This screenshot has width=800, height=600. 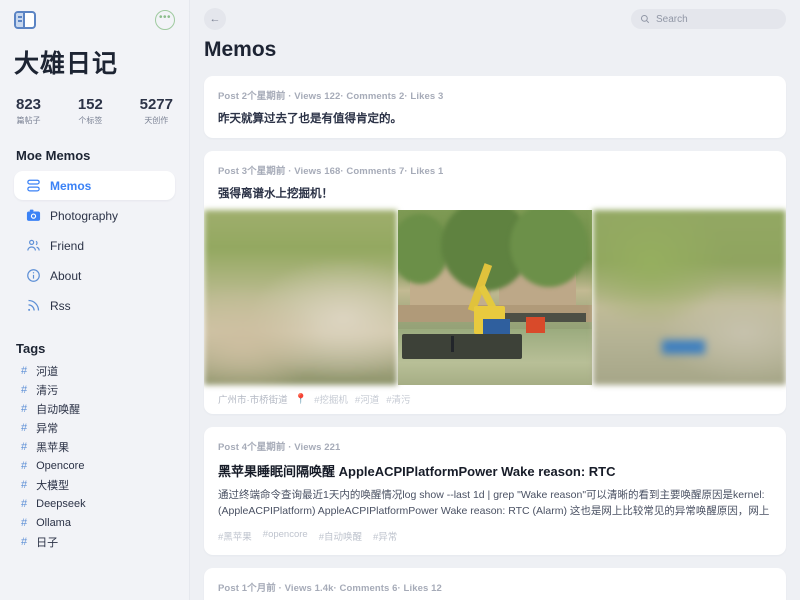 What do you see at coordinates (58, 409) in the screenshot?
I see `tag-label: 自动唤醒` at bounding box center [58, 409].